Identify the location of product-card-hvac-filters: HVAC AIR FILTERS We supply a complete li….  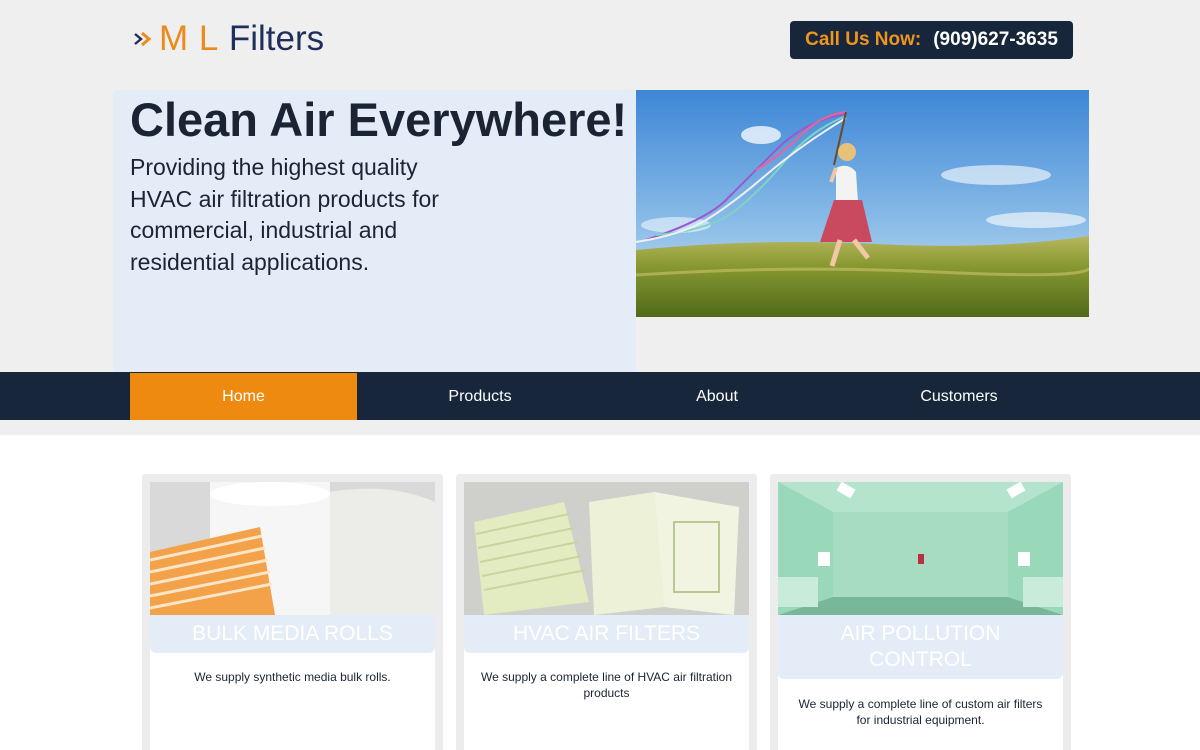
(606, 612).